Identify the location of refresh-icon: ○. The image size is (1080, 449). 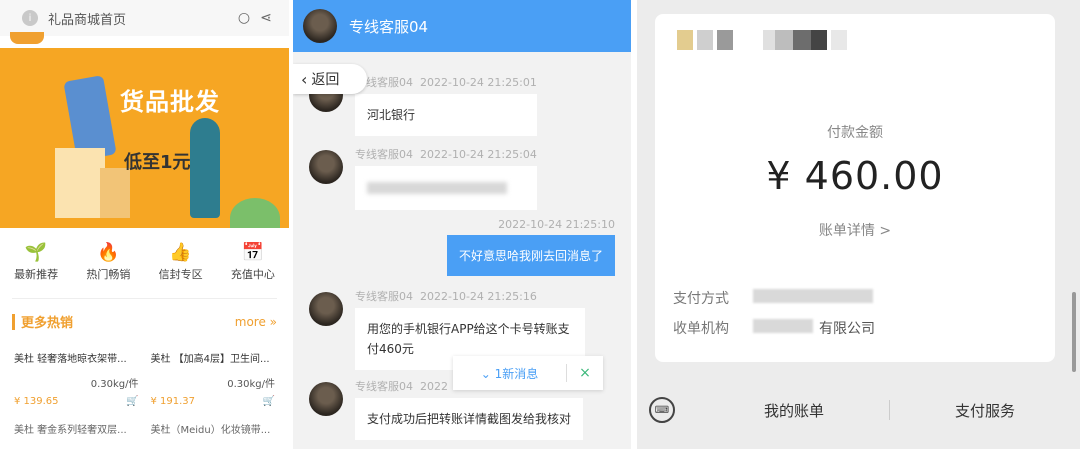
(244, 18).